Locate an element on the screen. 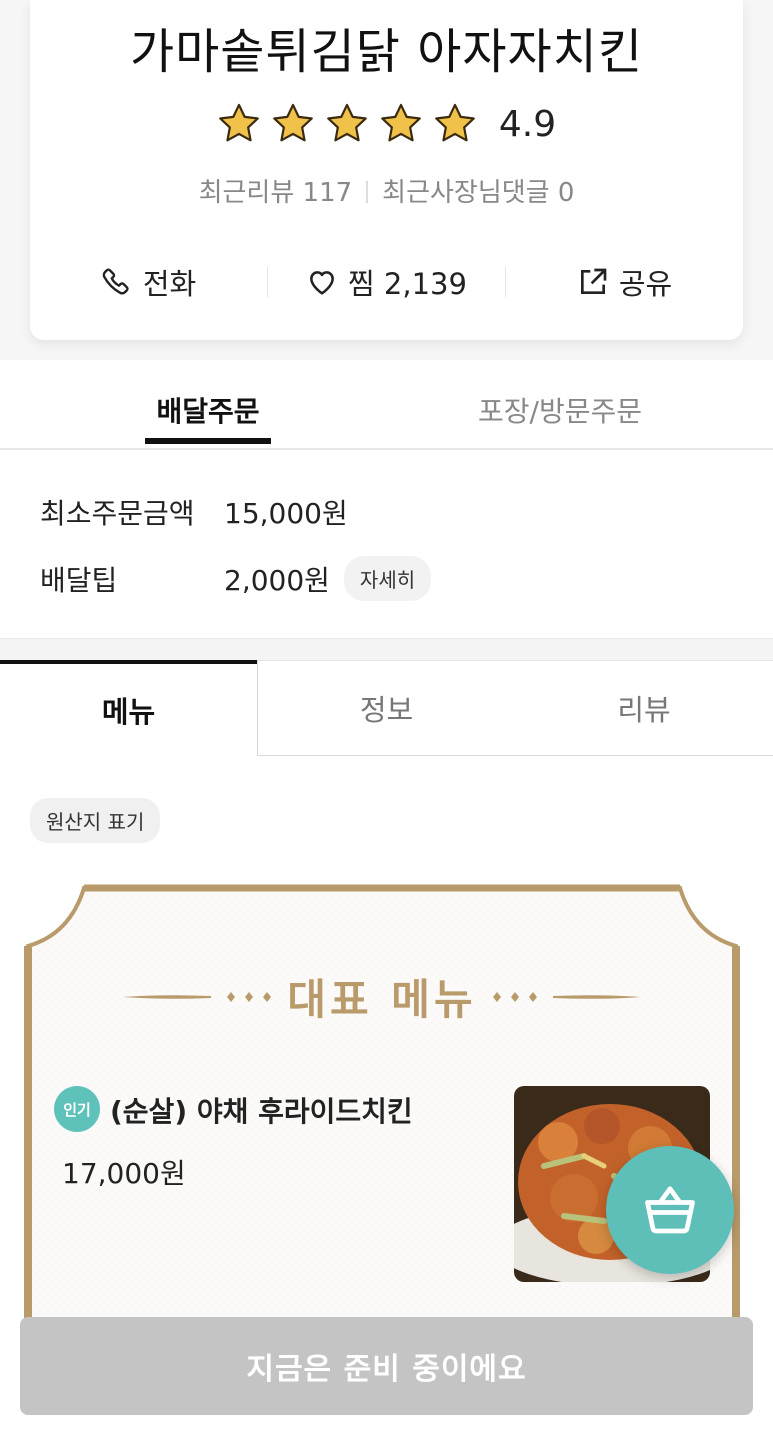  store-name: 가마솥튀김닭 아자자치킨 is located at coordinates (386, 52).